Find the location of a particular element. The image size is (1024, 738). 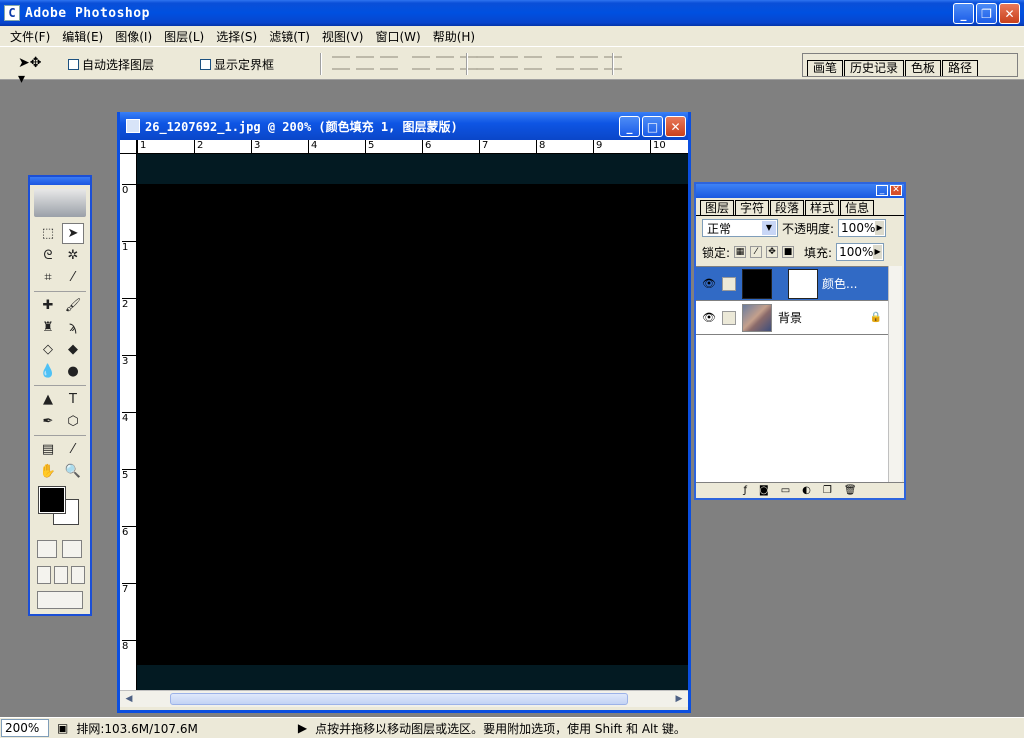

zoom-field: 200% is located at coordinates (25, 728).